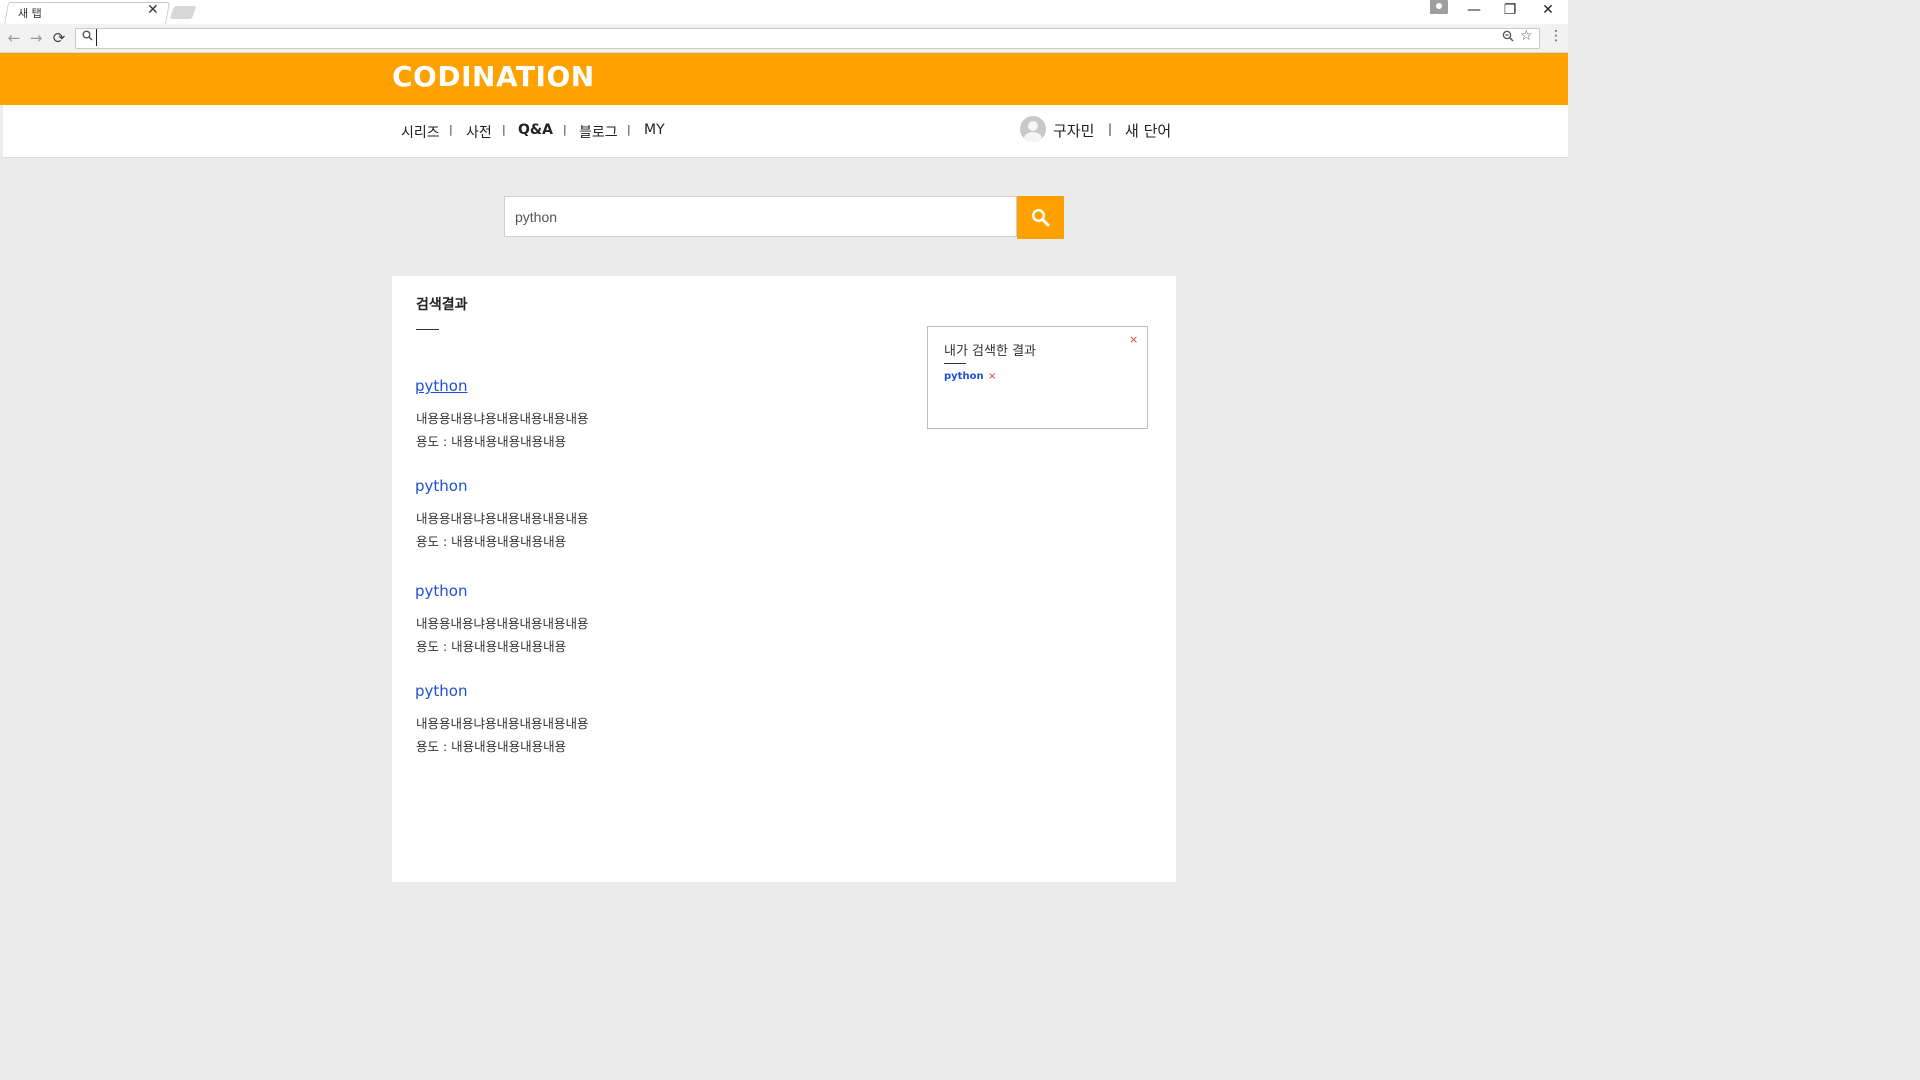  I want to click on address-input, so click(791, 37).